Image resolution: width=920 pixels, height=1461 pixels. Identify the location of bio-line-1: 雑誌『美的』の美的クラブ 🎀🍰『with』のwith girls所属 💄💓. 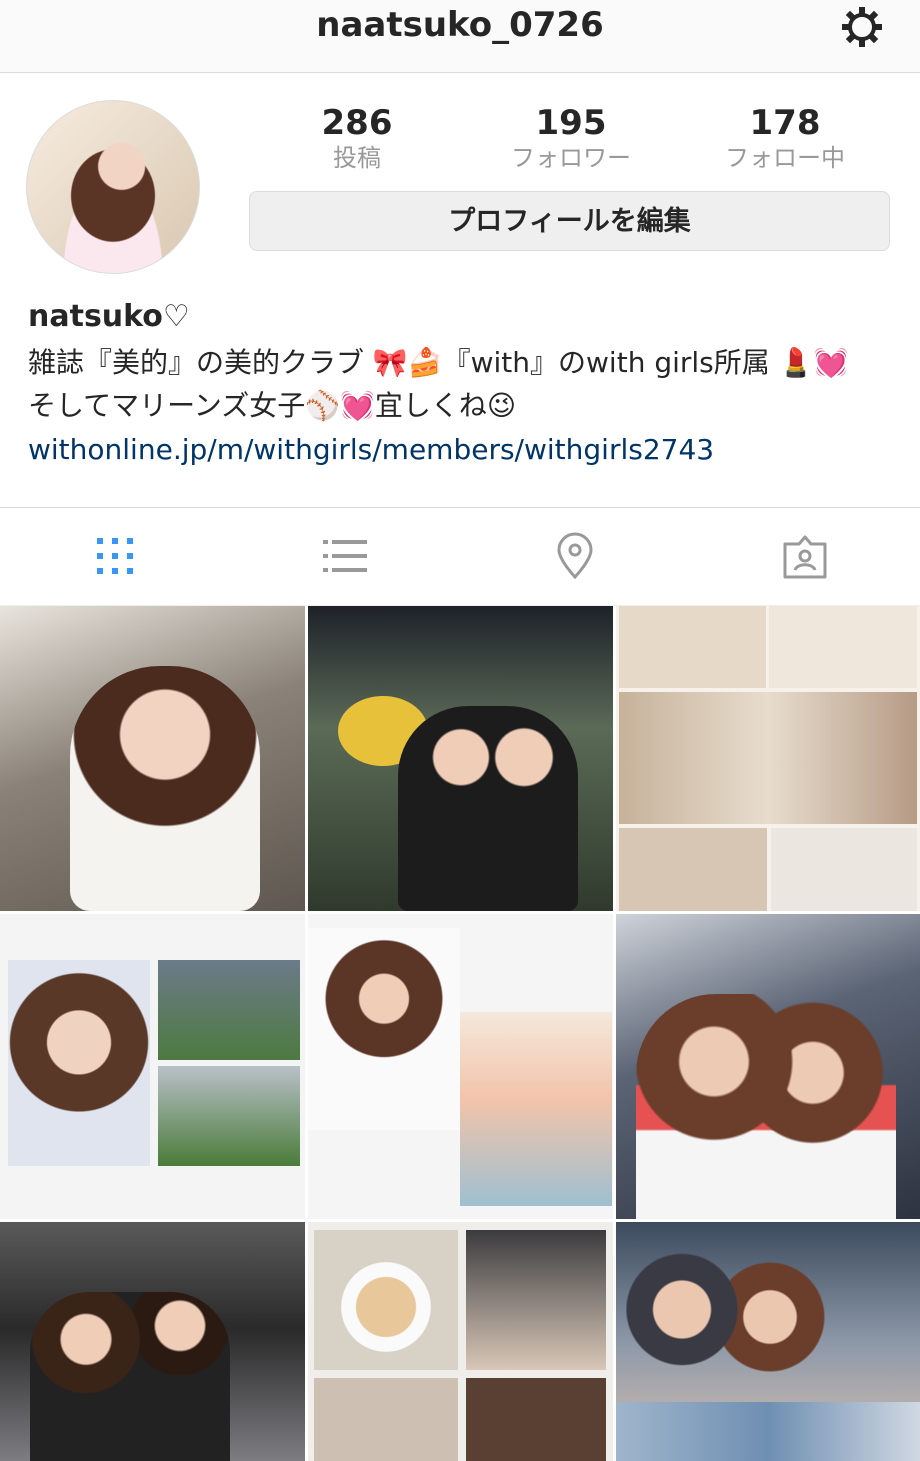
(438, 362).